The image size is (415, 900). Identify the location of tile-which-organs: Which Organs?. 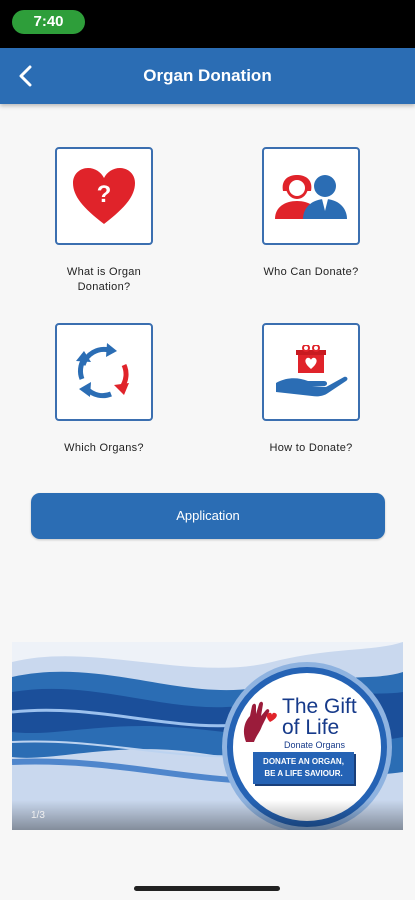
(104, 389).